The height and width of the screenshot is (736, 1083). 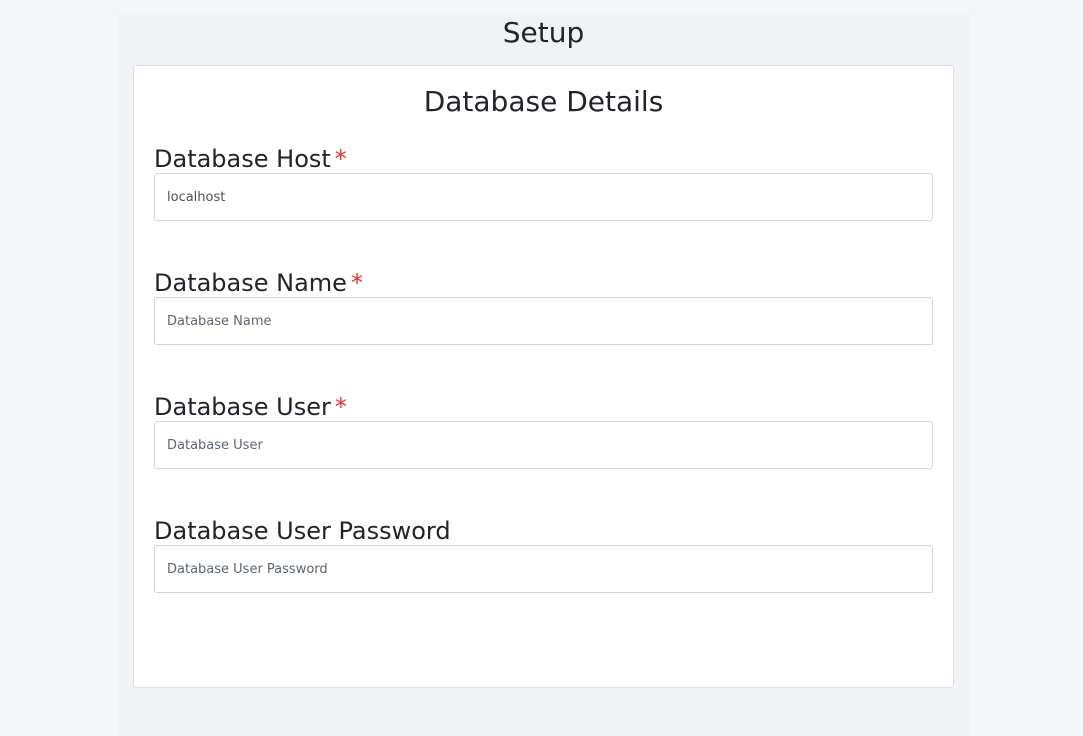 I want to click on database-name-label: Database Name *, so click(x=258, y=283).